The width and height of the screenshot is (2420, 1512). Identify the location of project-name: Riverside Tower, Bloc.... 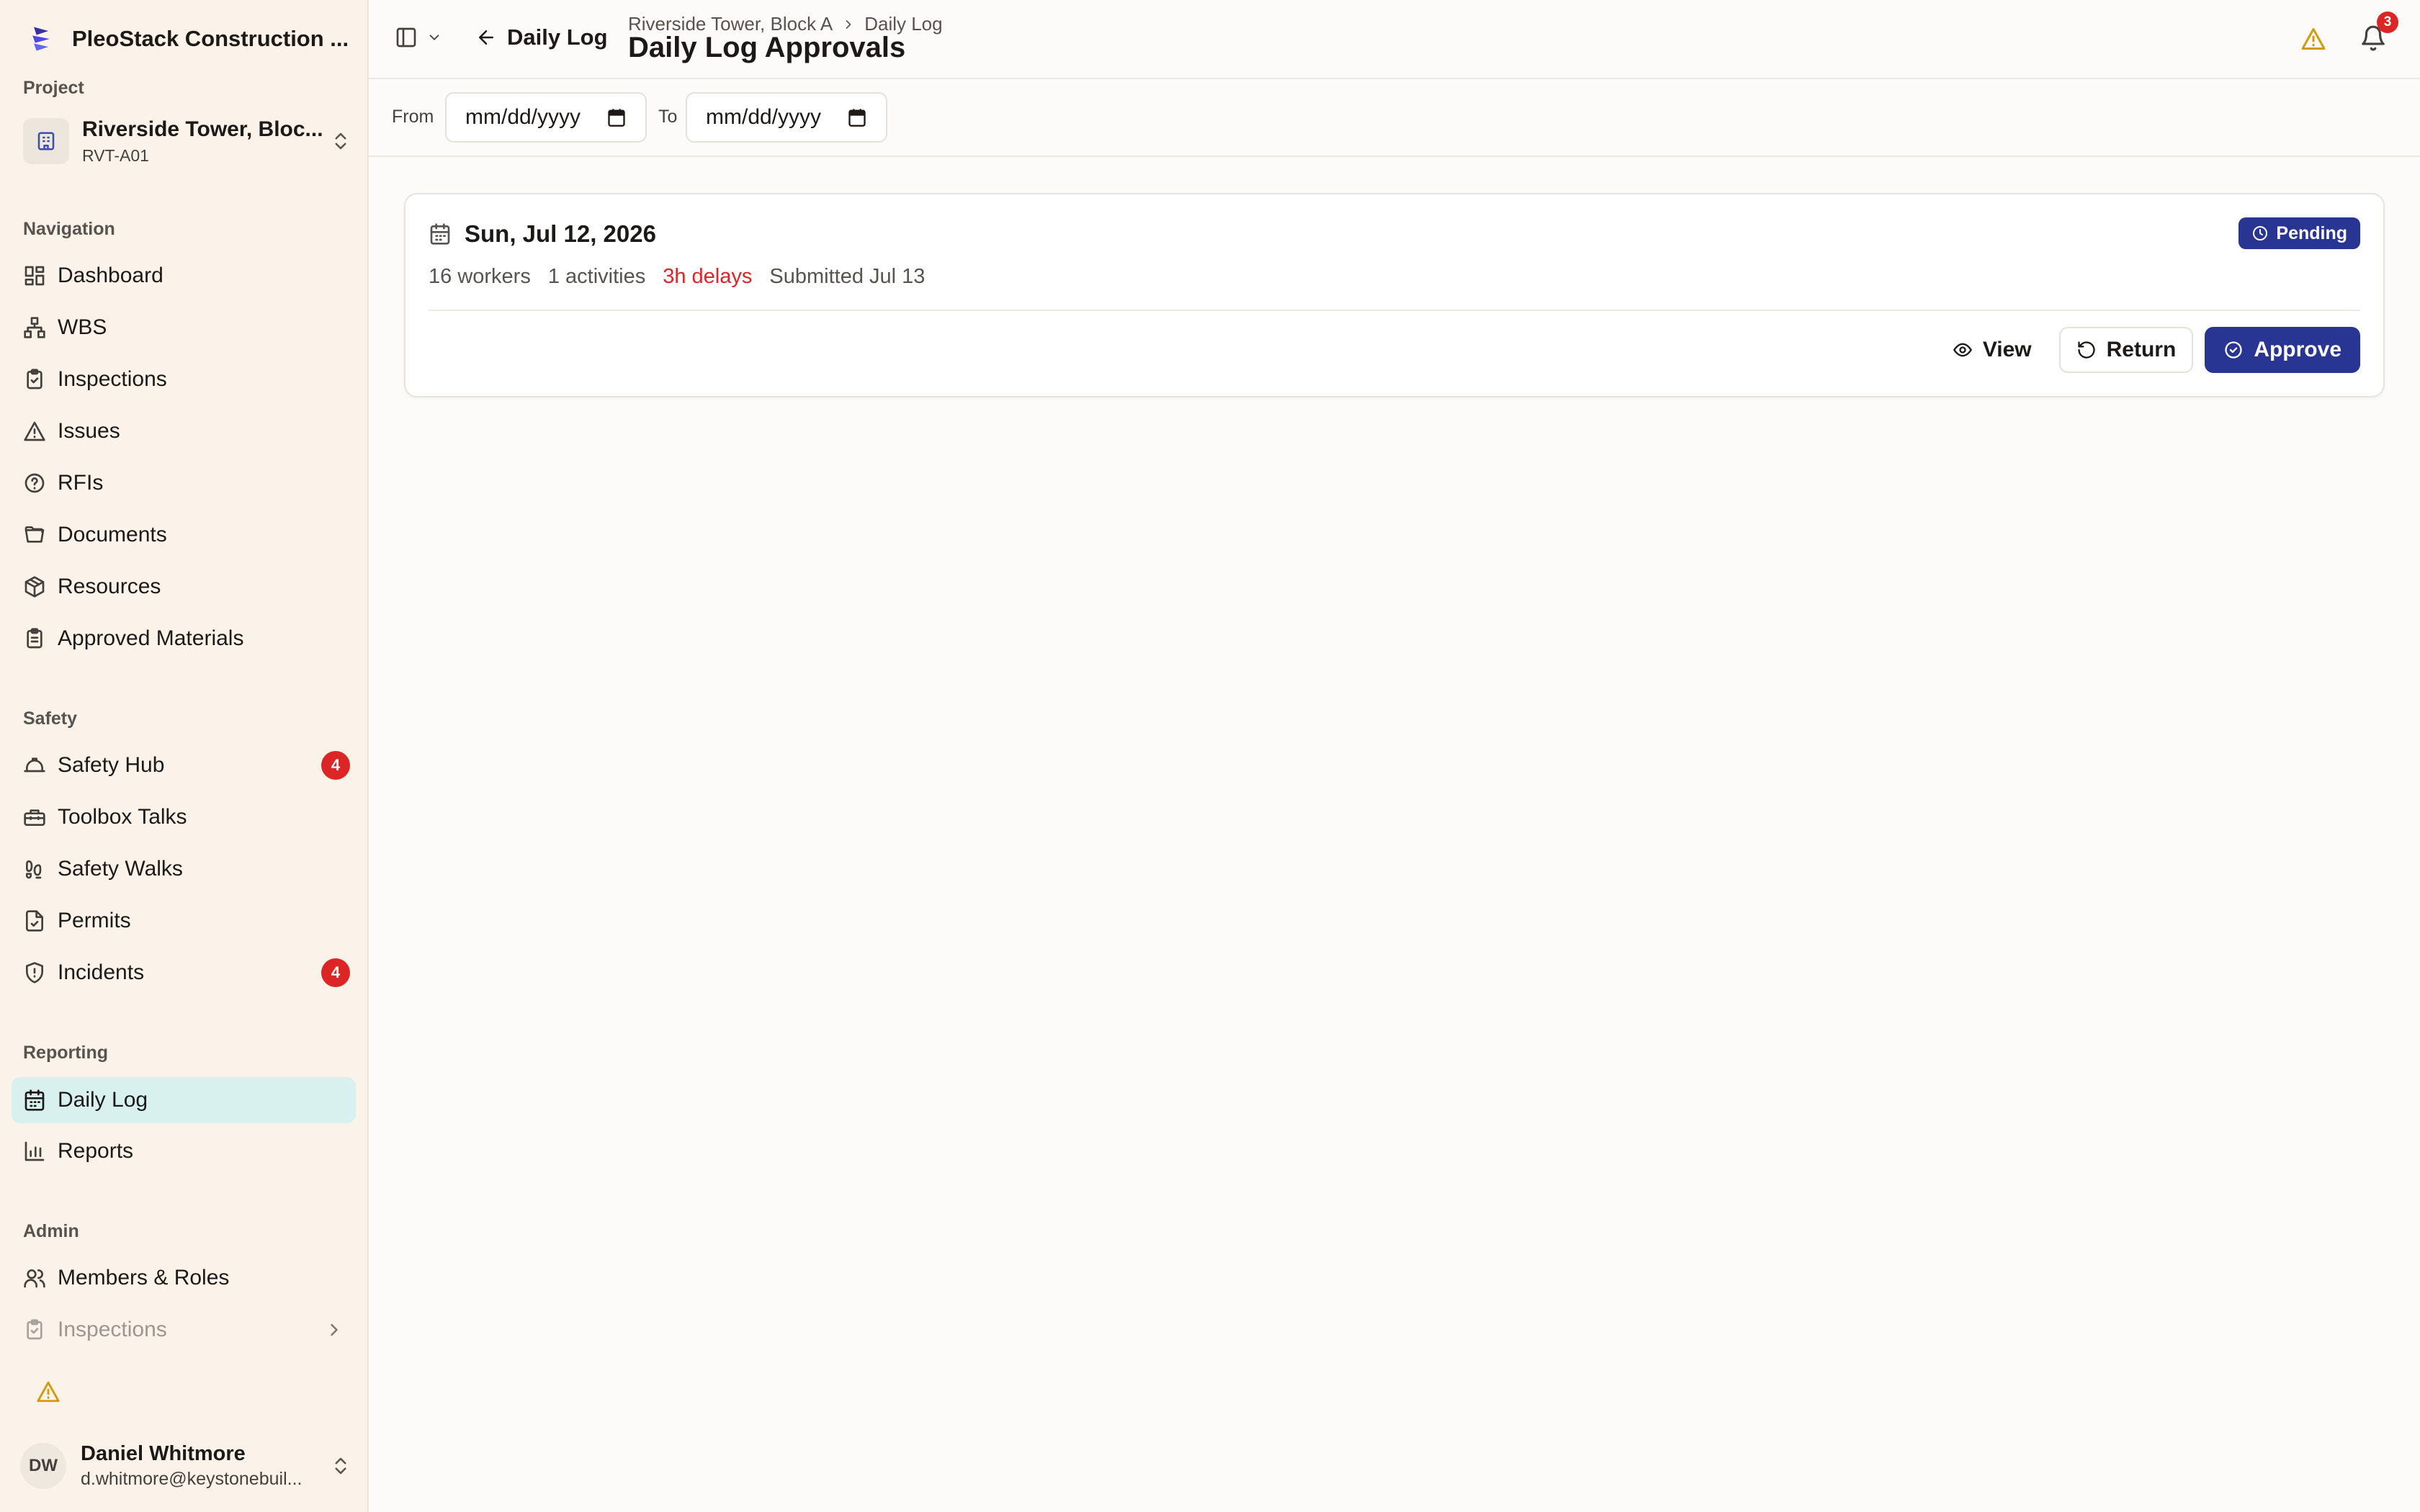
(202, 129).